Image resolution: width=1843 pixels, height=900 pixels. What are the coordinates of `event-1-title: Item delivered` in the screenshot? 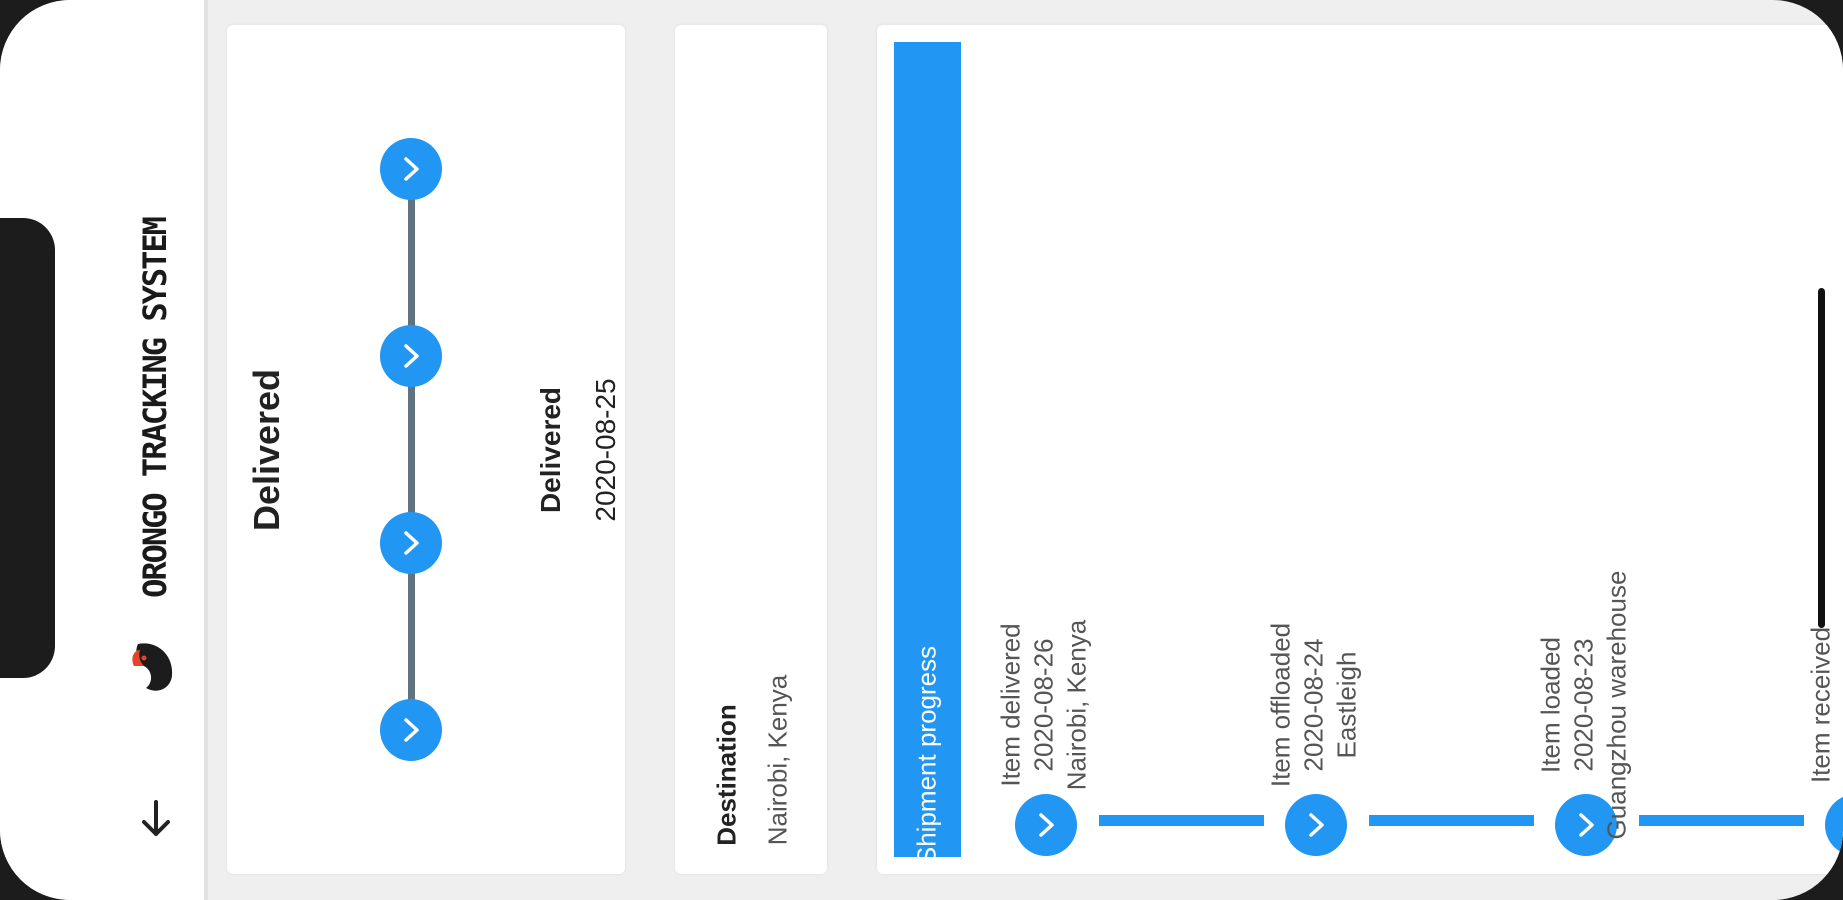 It's located at (1010, 705).